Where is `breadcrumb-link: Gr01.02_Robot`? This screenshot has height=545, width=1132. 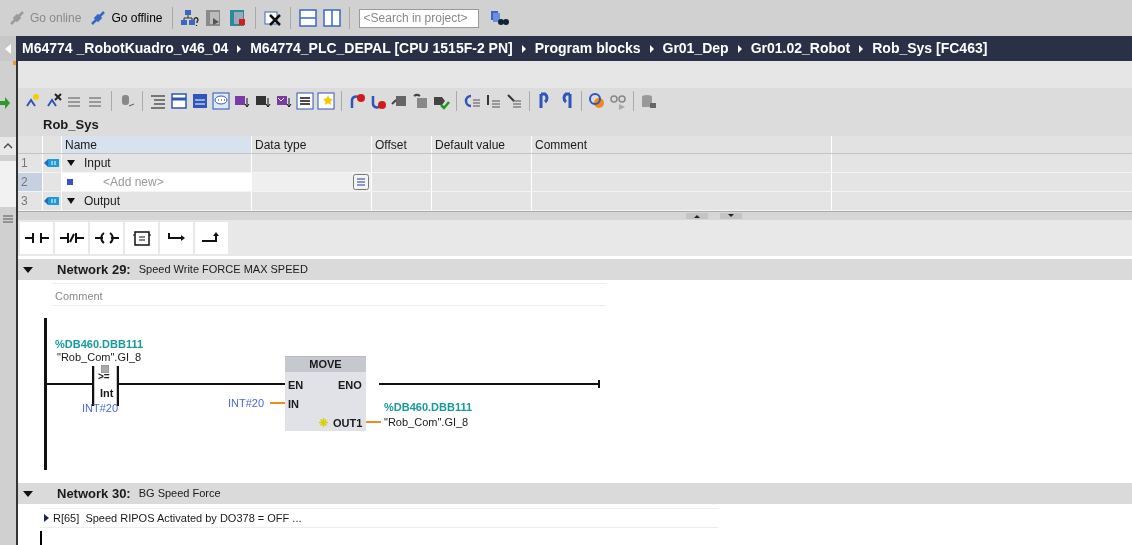
breadcrumb-link: Gr01.02_Robot is located at coordinates (800, 48).